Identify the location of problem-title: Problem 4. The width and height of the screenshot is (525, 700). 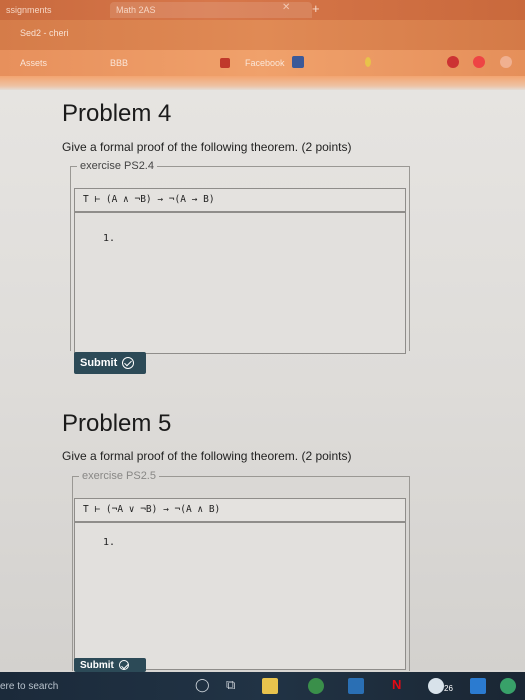
(117, 113).